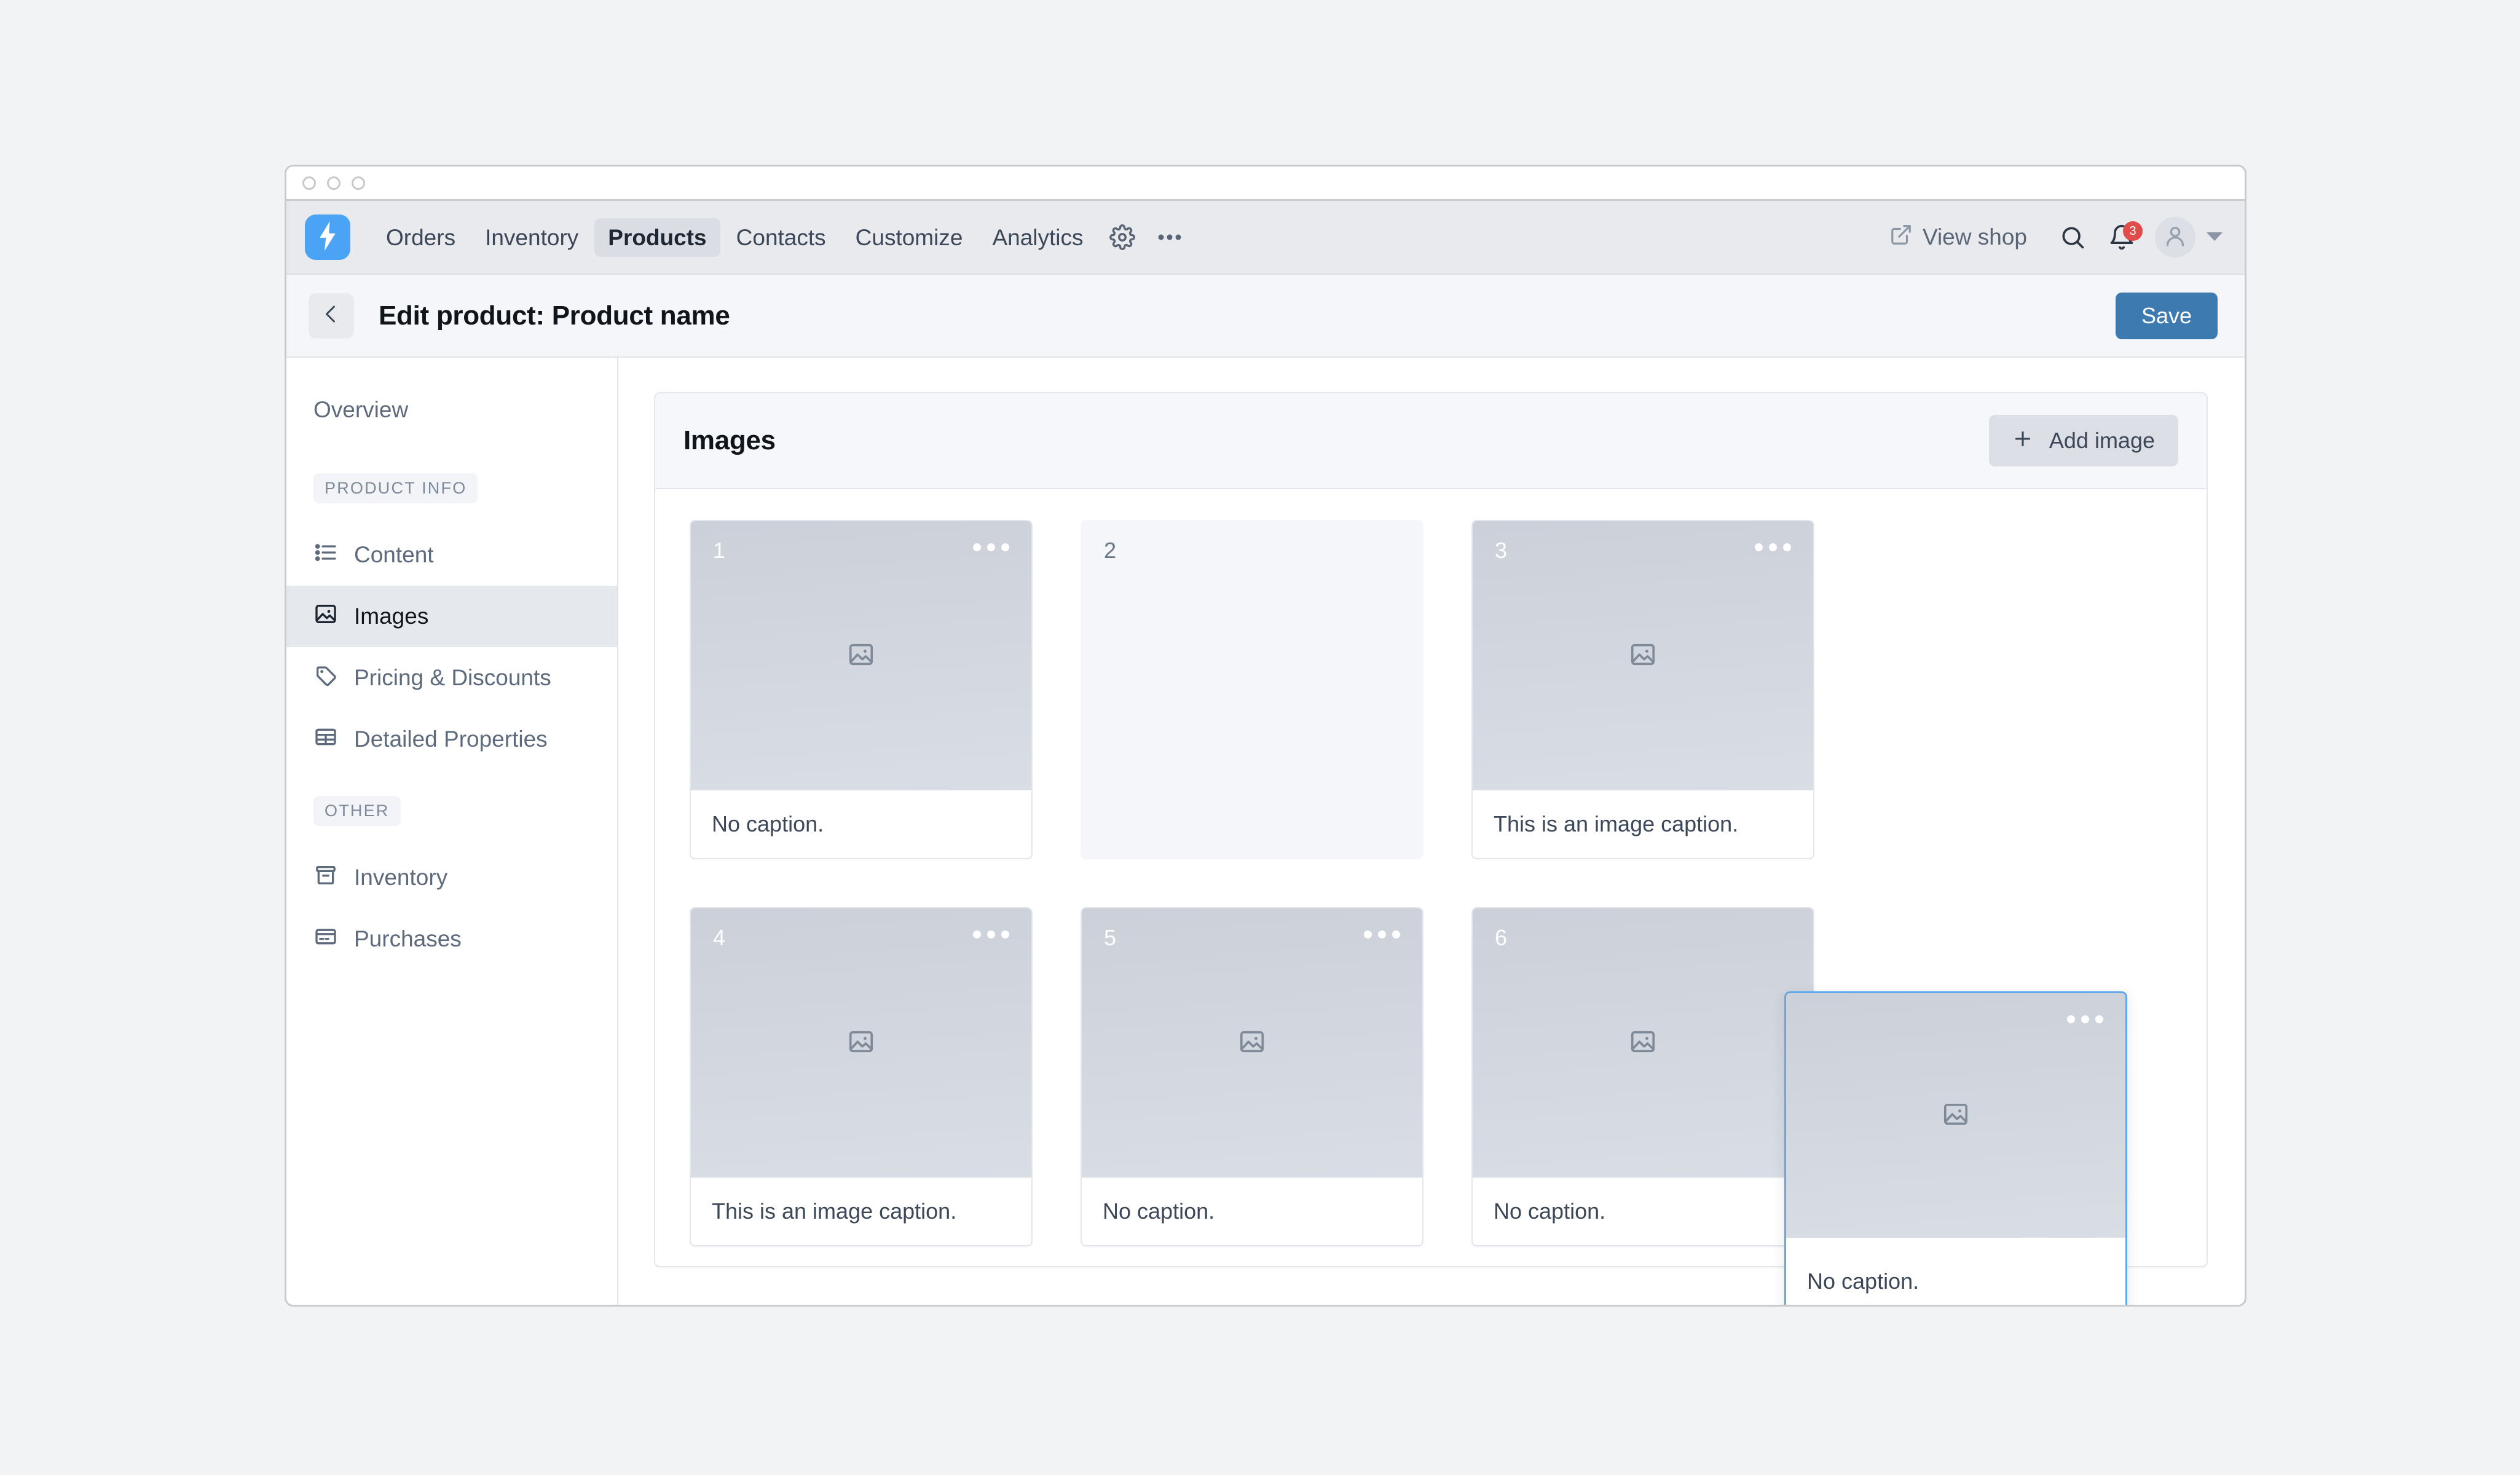  Describe the element at coordinates (1501, 551) in the screenshot. I see `image-order-number: 3` at that location.